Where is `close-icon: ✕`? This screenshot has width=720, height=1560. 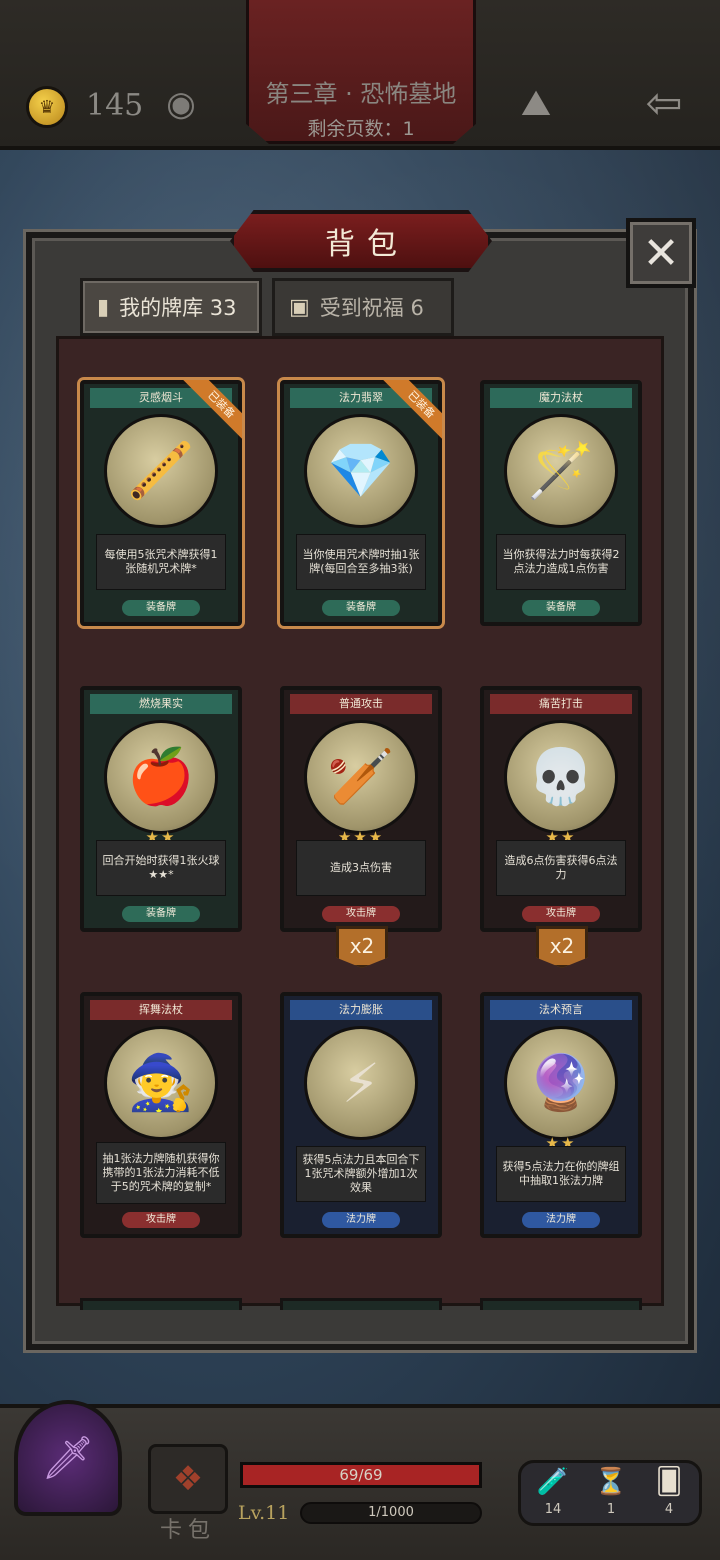 close-icon: ✕ is located at coordinates (661, 253).